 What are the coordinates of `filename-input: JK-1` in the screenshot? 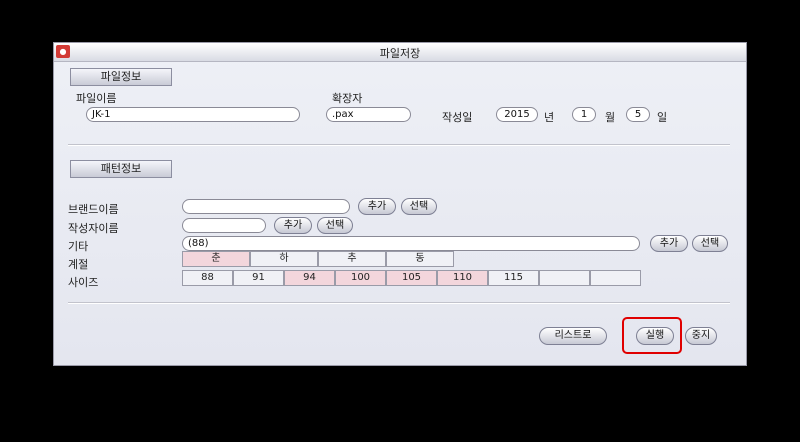 It's located at (193, 114).